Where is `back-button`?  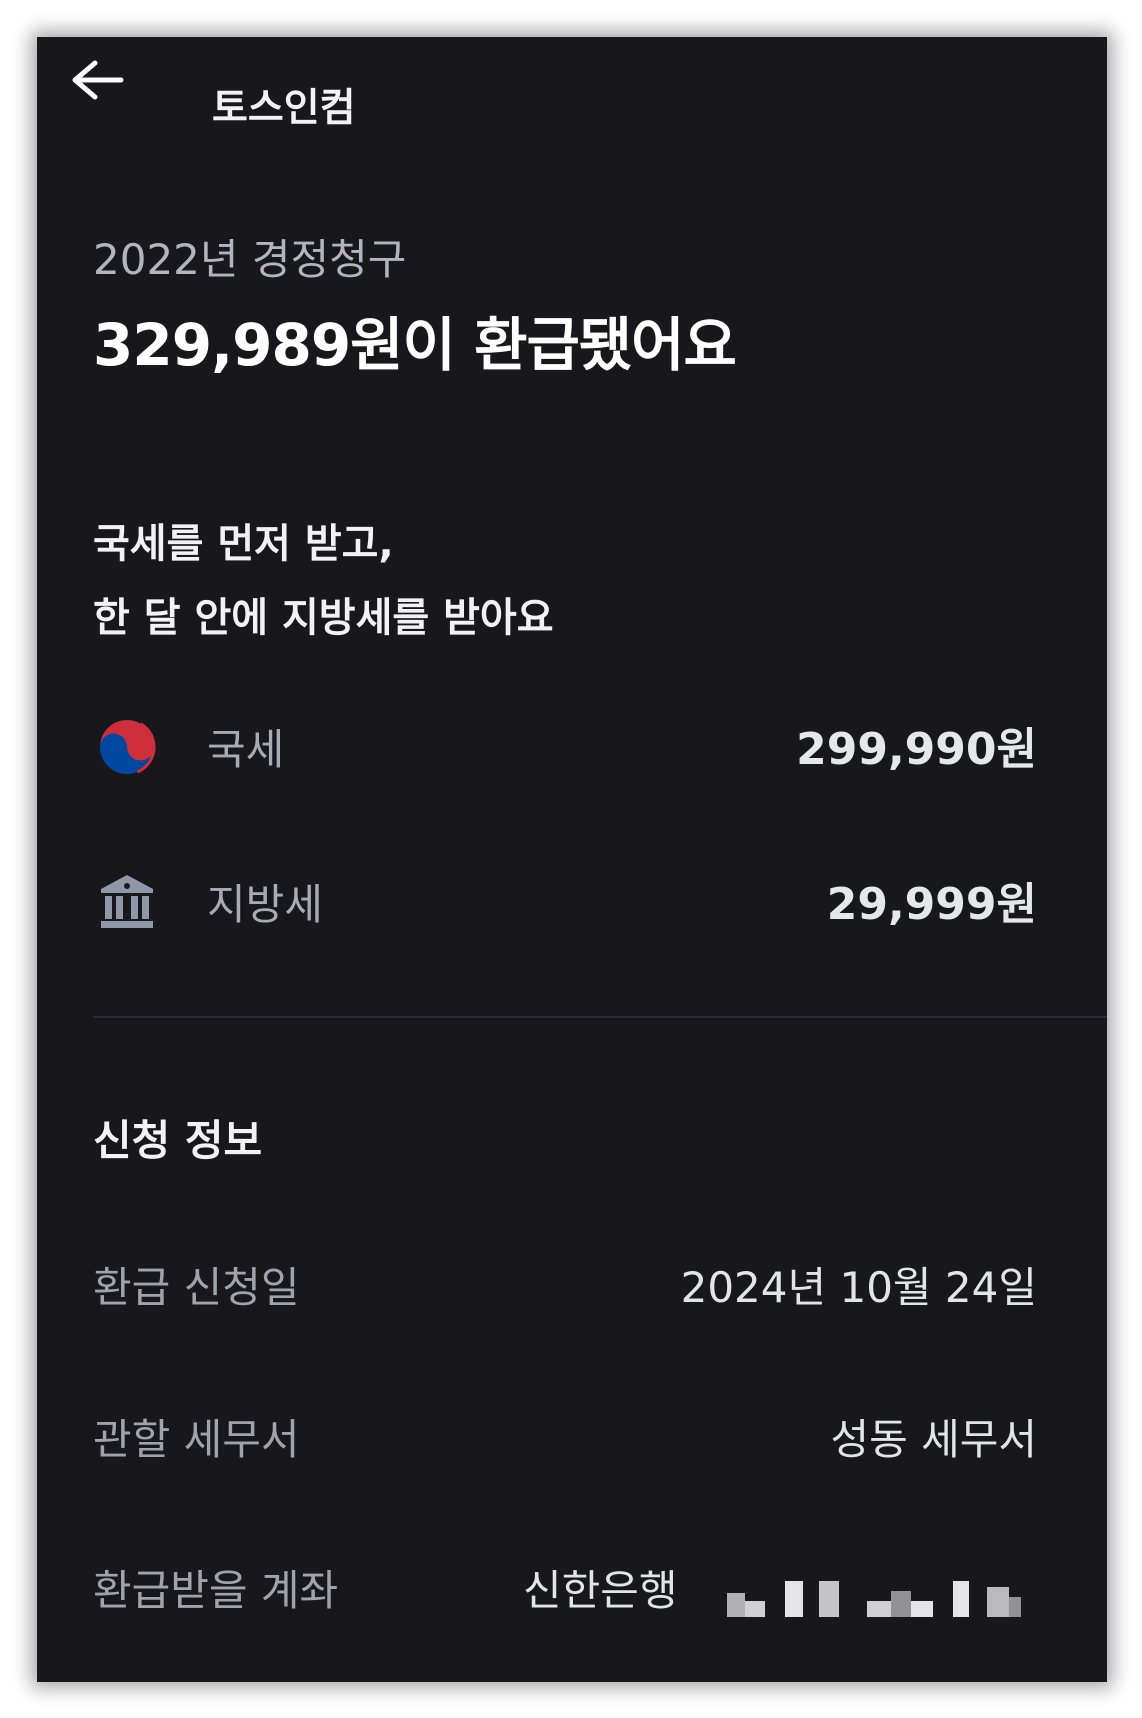
back-button is located at coordinates (97, 80).